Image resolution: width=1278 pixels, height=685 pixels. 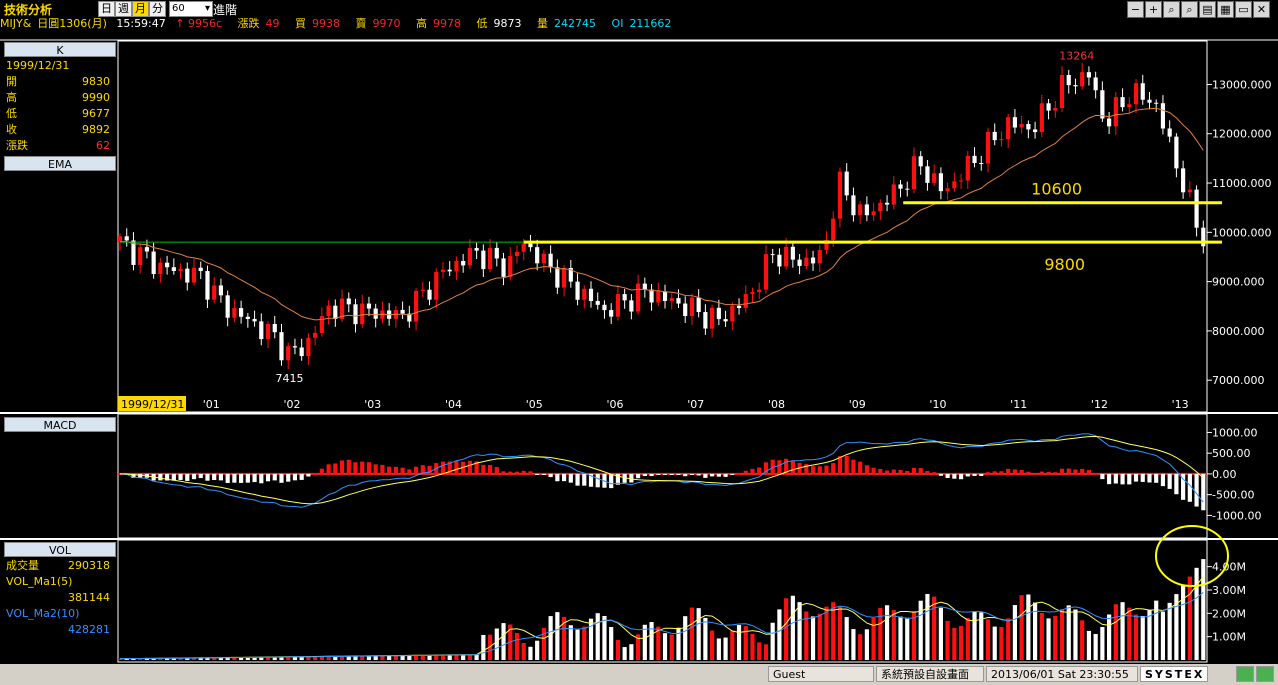 What do you see at coordinates (1238, 380) in the screenshot?
I see `price-tick-label: 7000.000` at bounding box center [1238, 380].